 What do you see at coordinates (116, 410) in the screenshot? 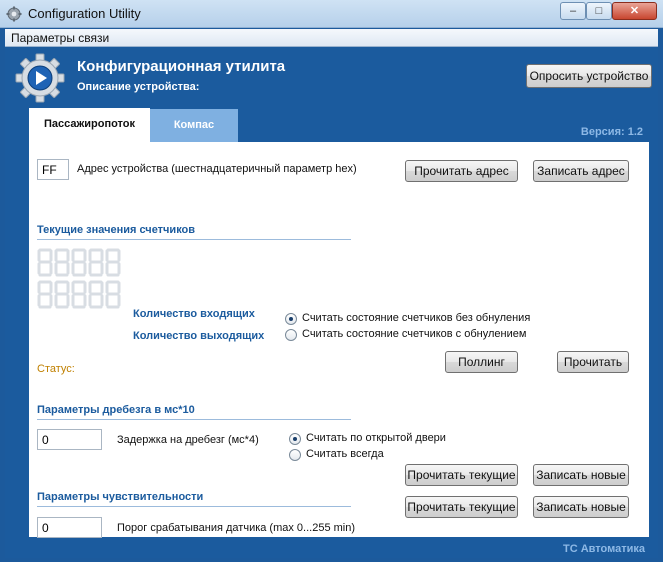
I see `debounce-section-title: Параметры дребезга в мс*10` at bounding box center [116, 410].